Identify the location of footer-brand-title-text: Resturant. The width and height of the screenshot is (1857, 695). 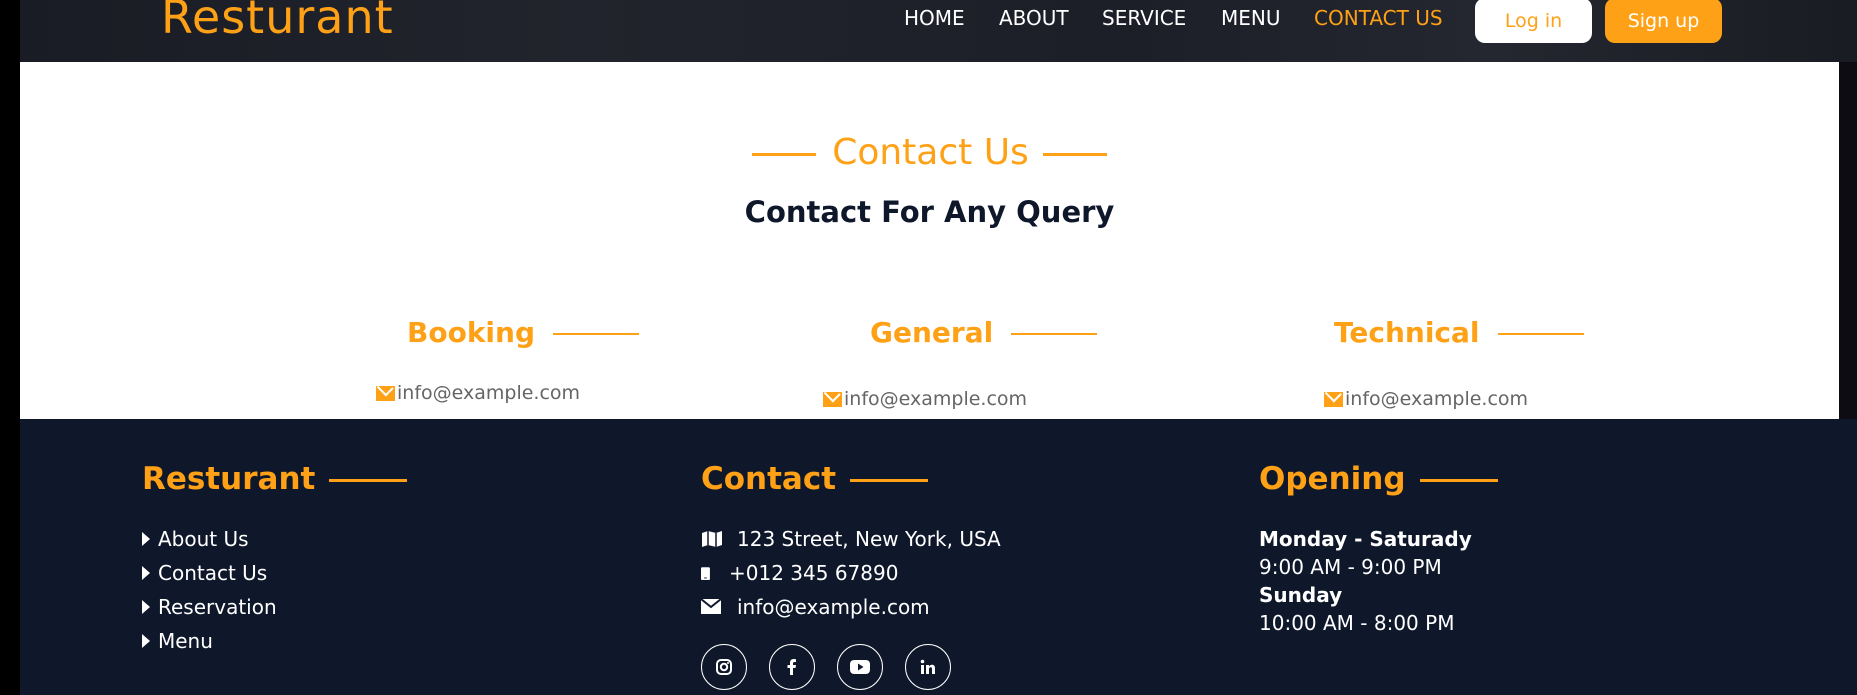
(229, 479).